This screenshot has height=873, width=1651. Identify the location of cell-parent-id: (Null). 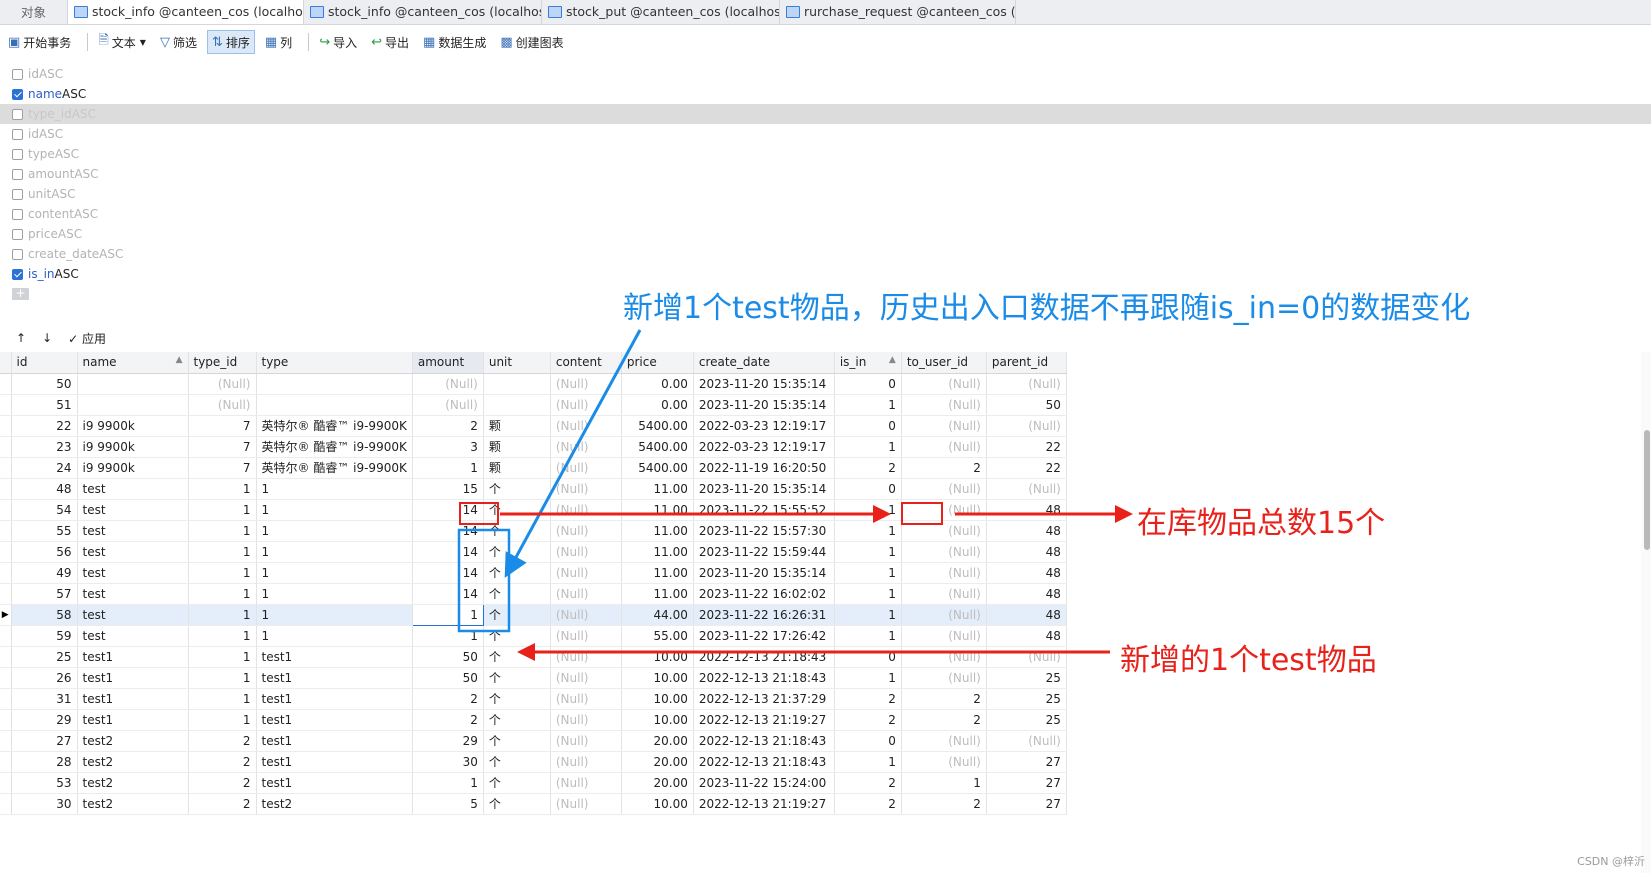
(1026, 741).